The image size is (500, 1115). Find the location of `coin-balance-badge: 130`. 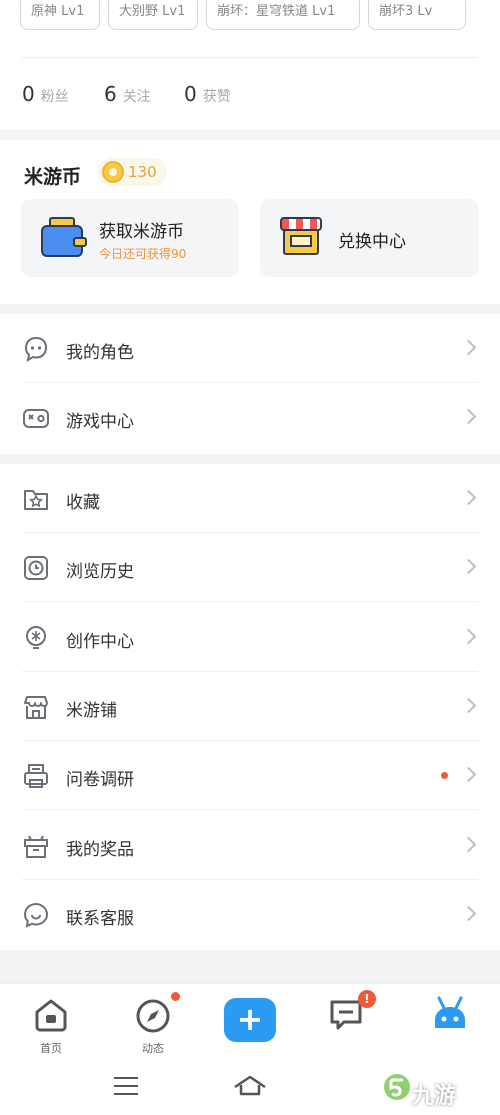

coin-balance-badge: 130 is located at coordinates (132, 172).